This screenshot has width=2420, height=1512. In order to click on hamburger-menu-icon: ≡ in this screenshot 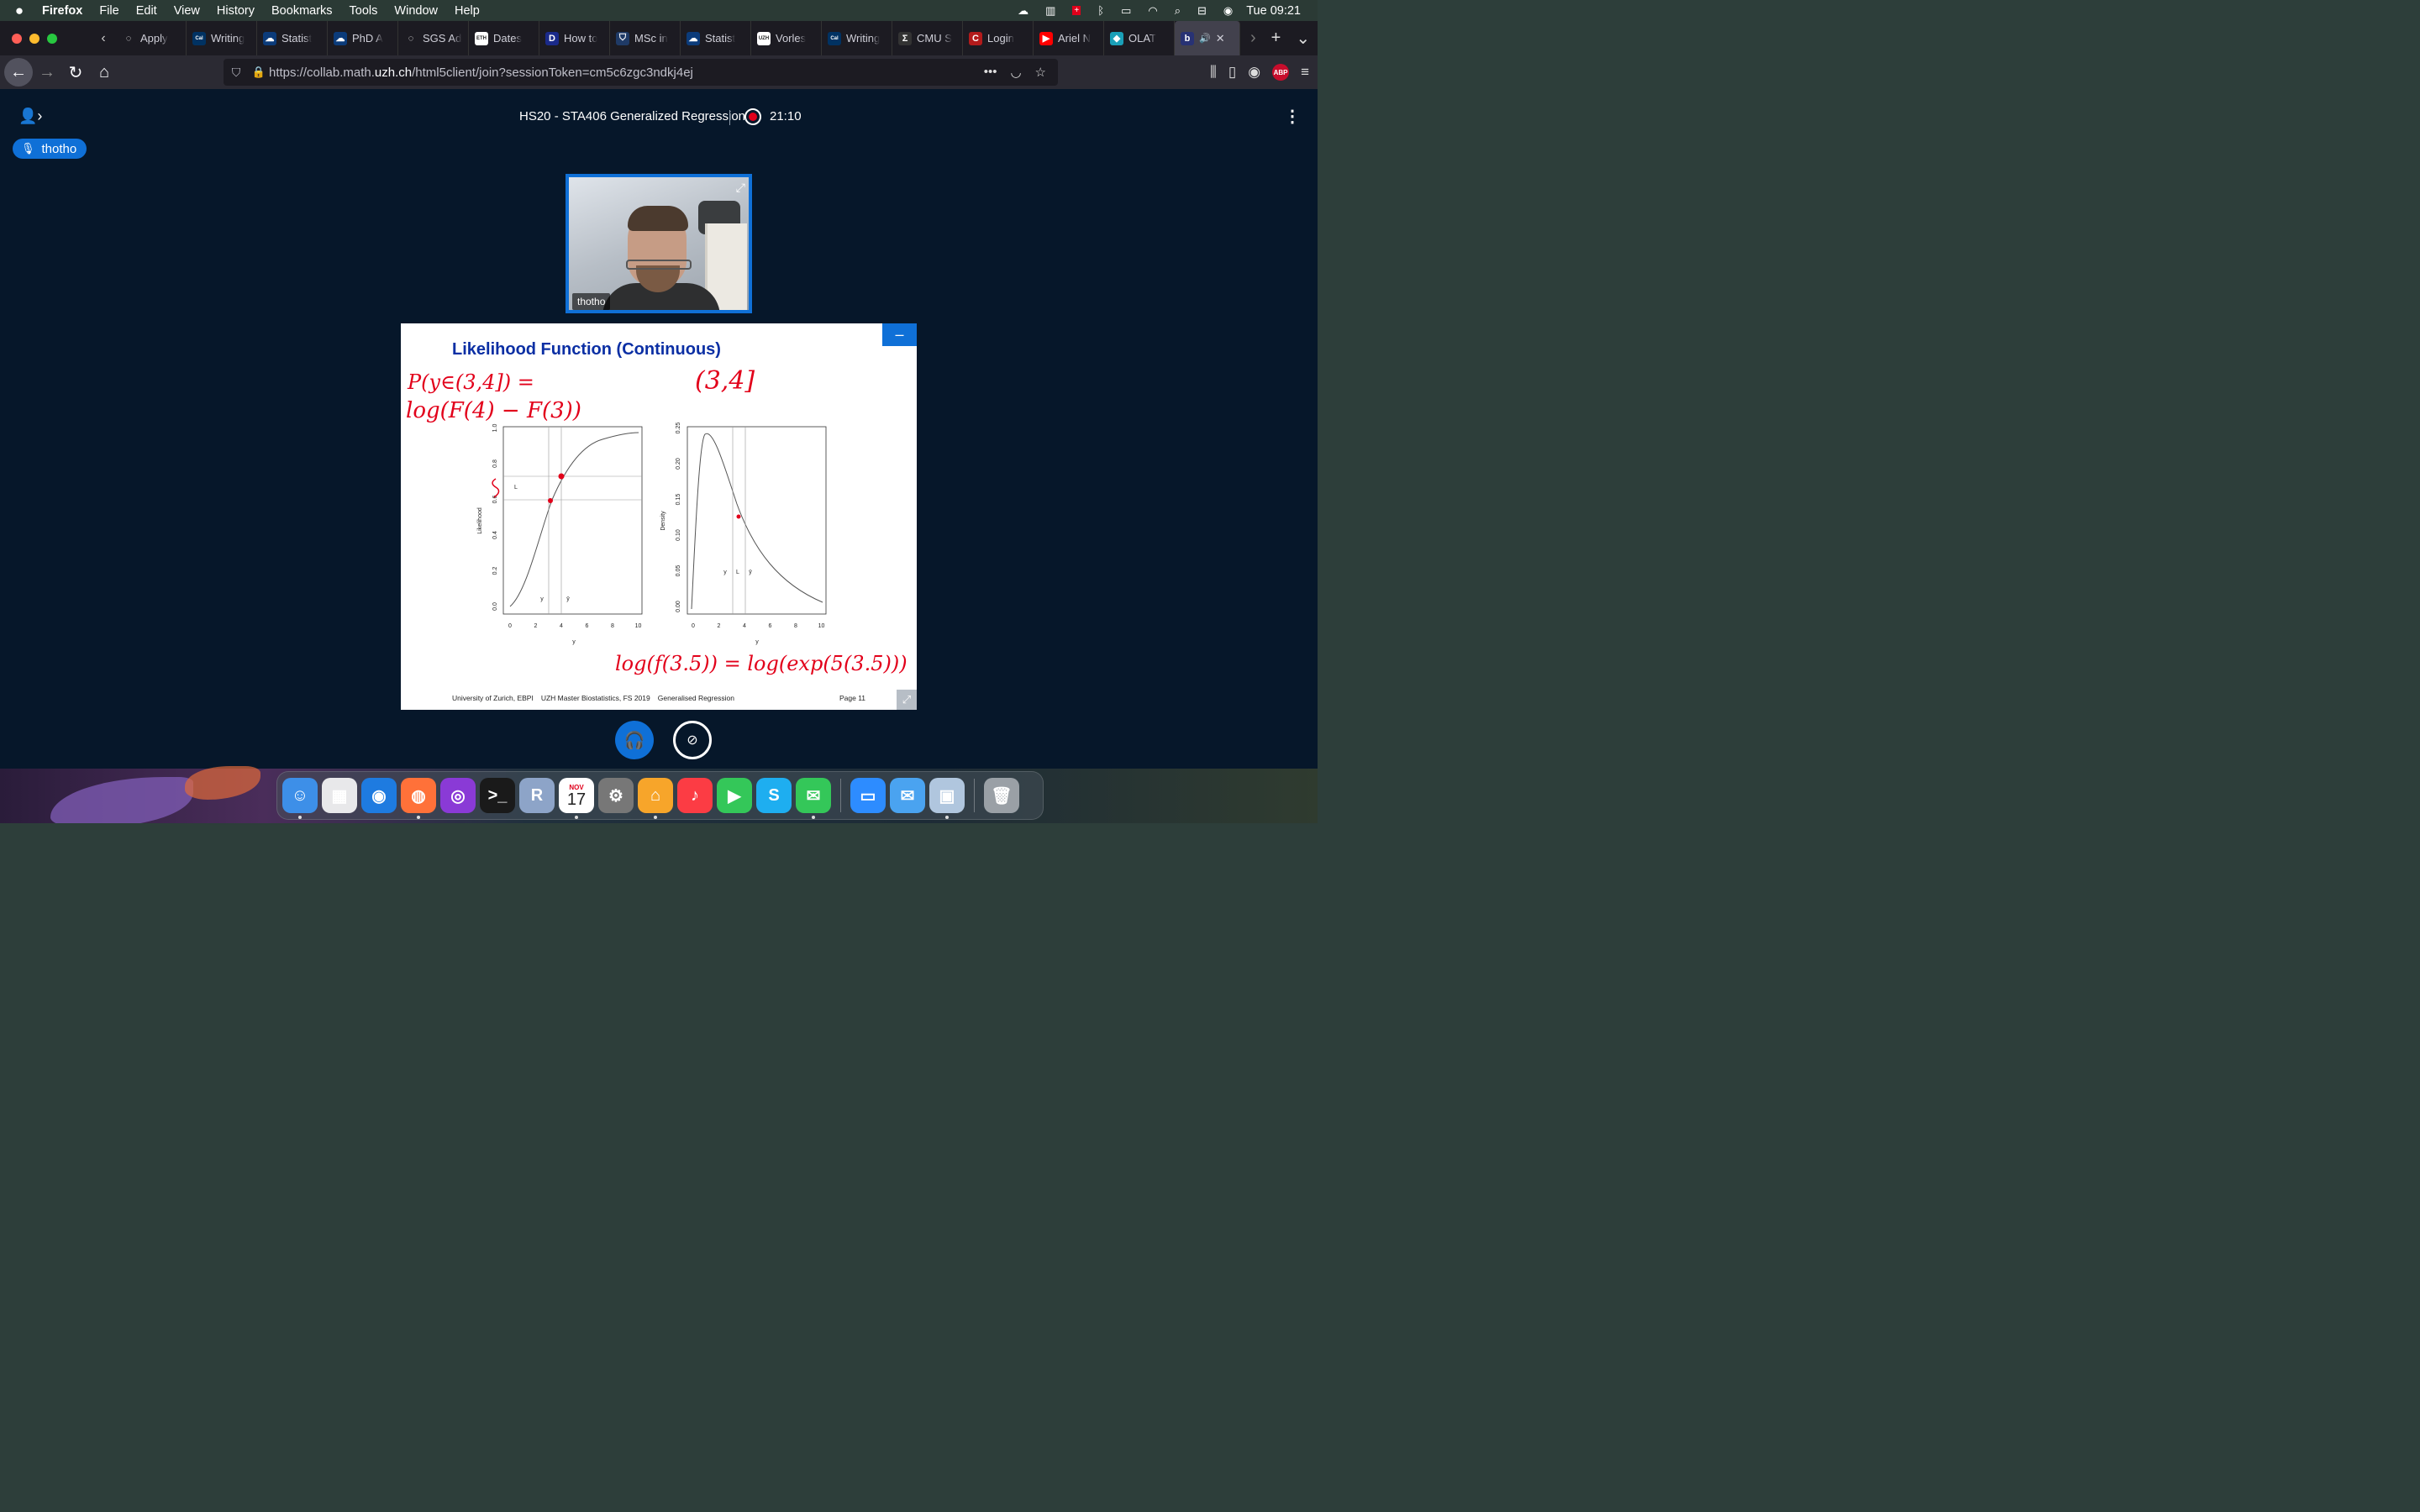, I will do `click(1305, 72)`.